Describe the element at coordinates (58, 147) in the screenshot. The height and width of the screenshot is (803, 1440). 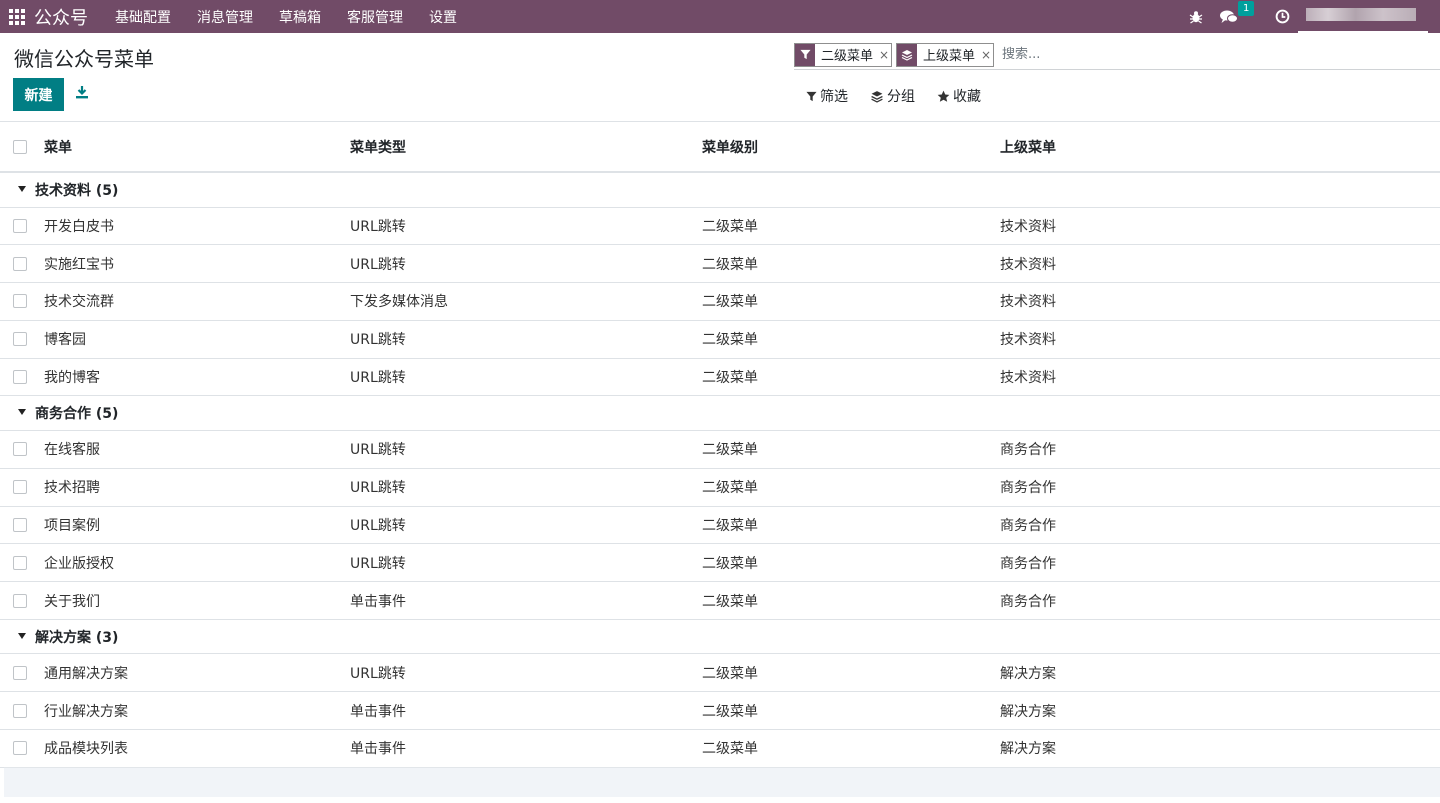
I see `header-menu: 菜单` at that location.